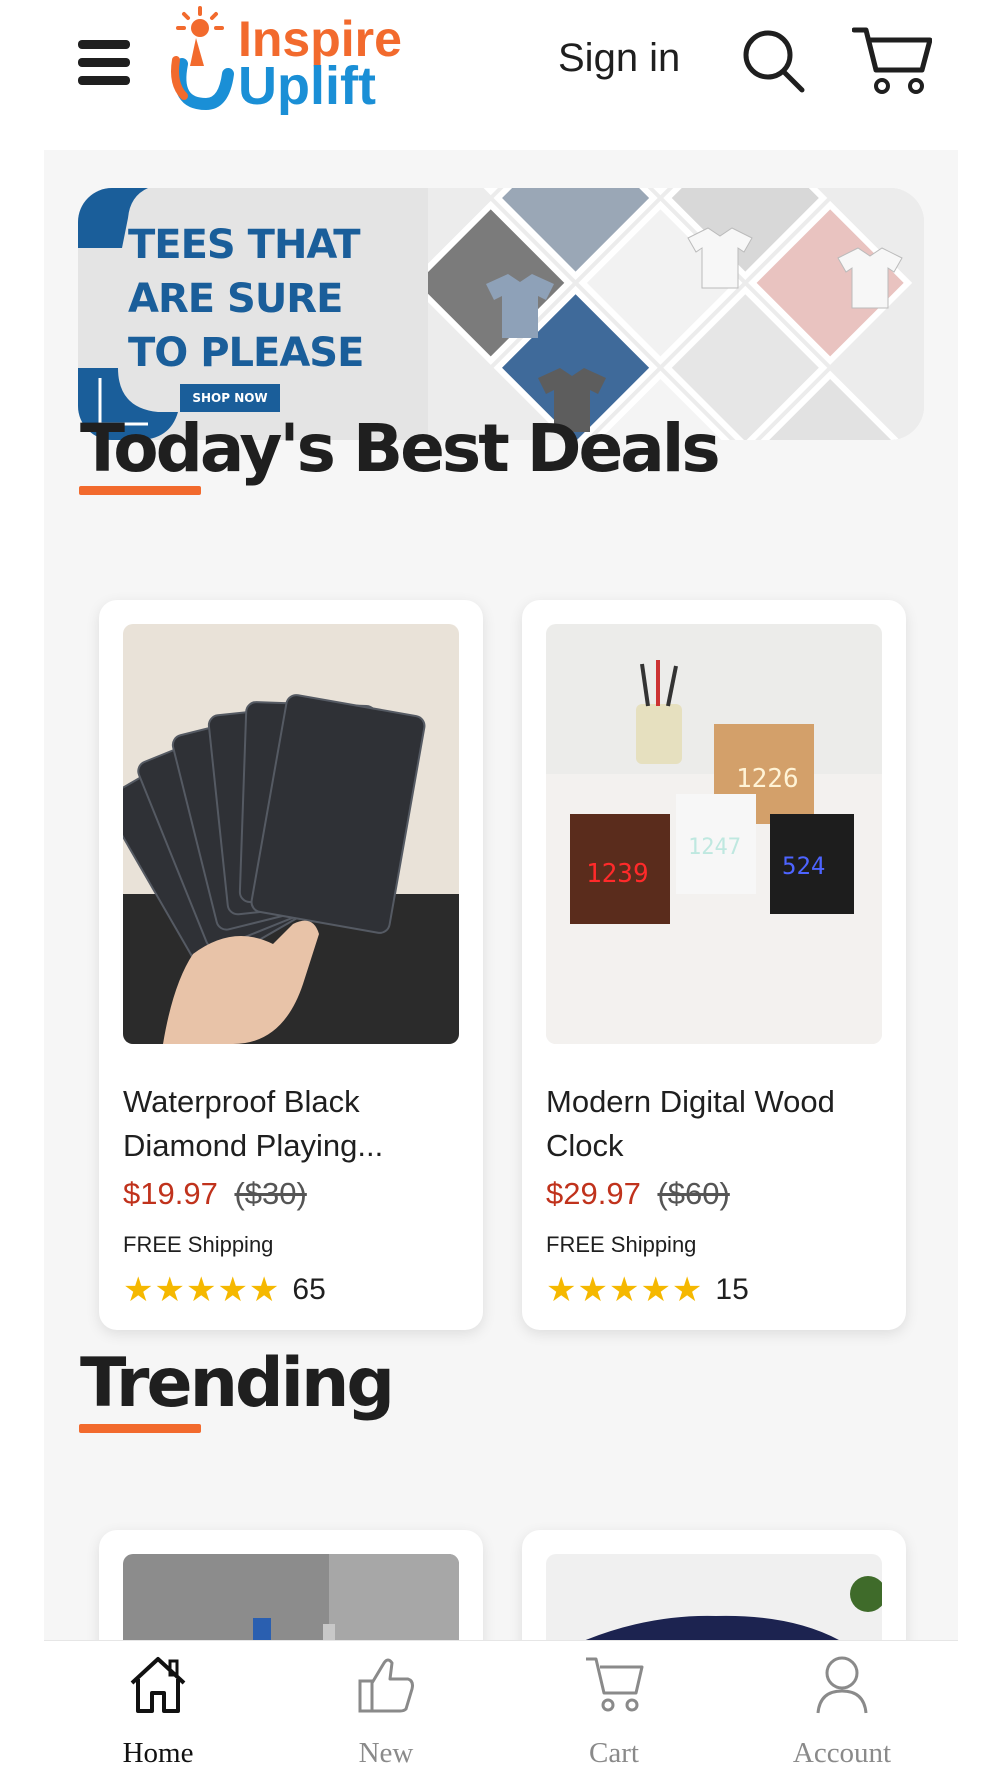 The image size is (1000, 1778). What do you see at coordinates (386, 1753) in the screenshot?
I see `nav-label-new: New` at bounding box center [386, 1753].